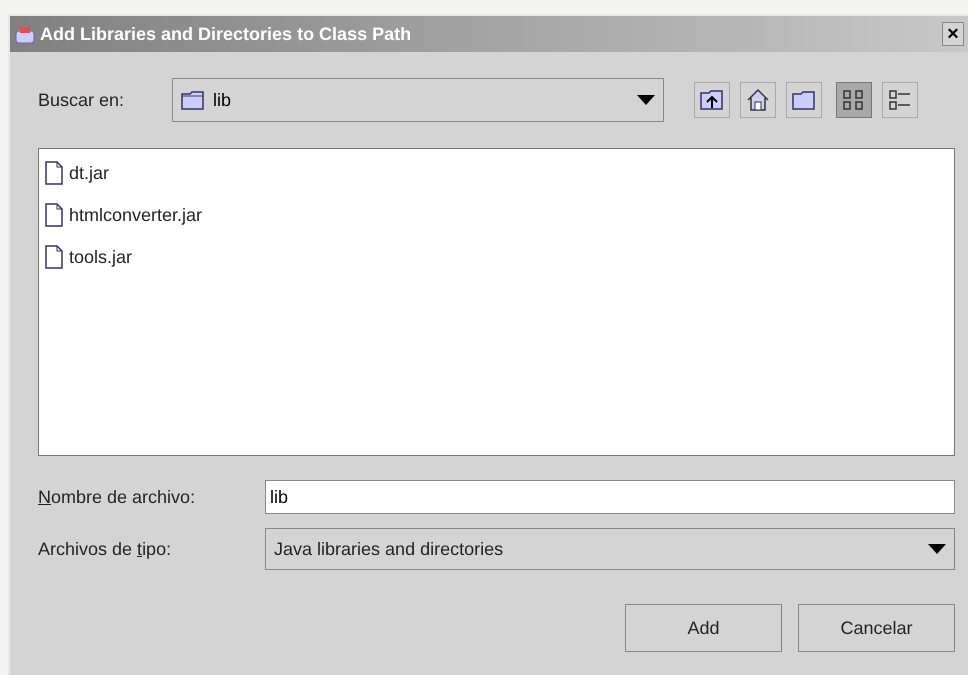 The width and height of the screenshot is (968, 675). I want to click on look-in-label: Buscar en:, so click(82, 100).